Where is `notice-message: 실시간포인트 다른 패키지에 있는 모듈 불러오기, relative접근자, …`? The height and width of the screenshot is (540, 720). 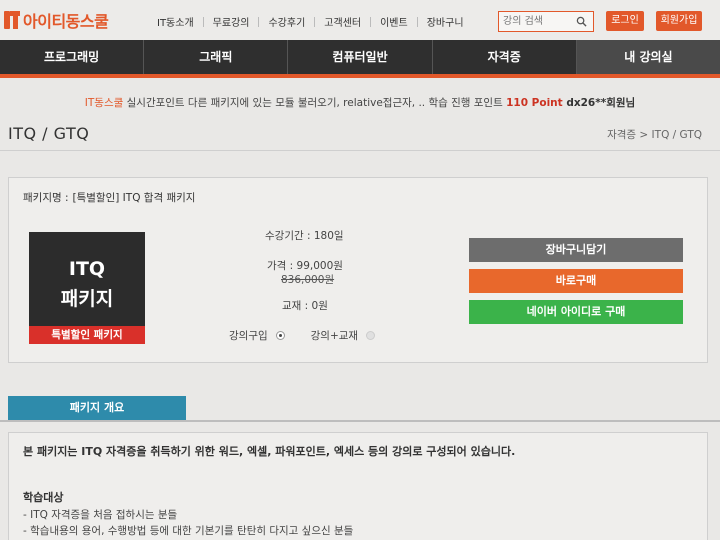
notice-message: 실시간포인트 다른 패키지에 있는 모듈 불러오기, relative접근자, … is located at coordinates (315, 103).